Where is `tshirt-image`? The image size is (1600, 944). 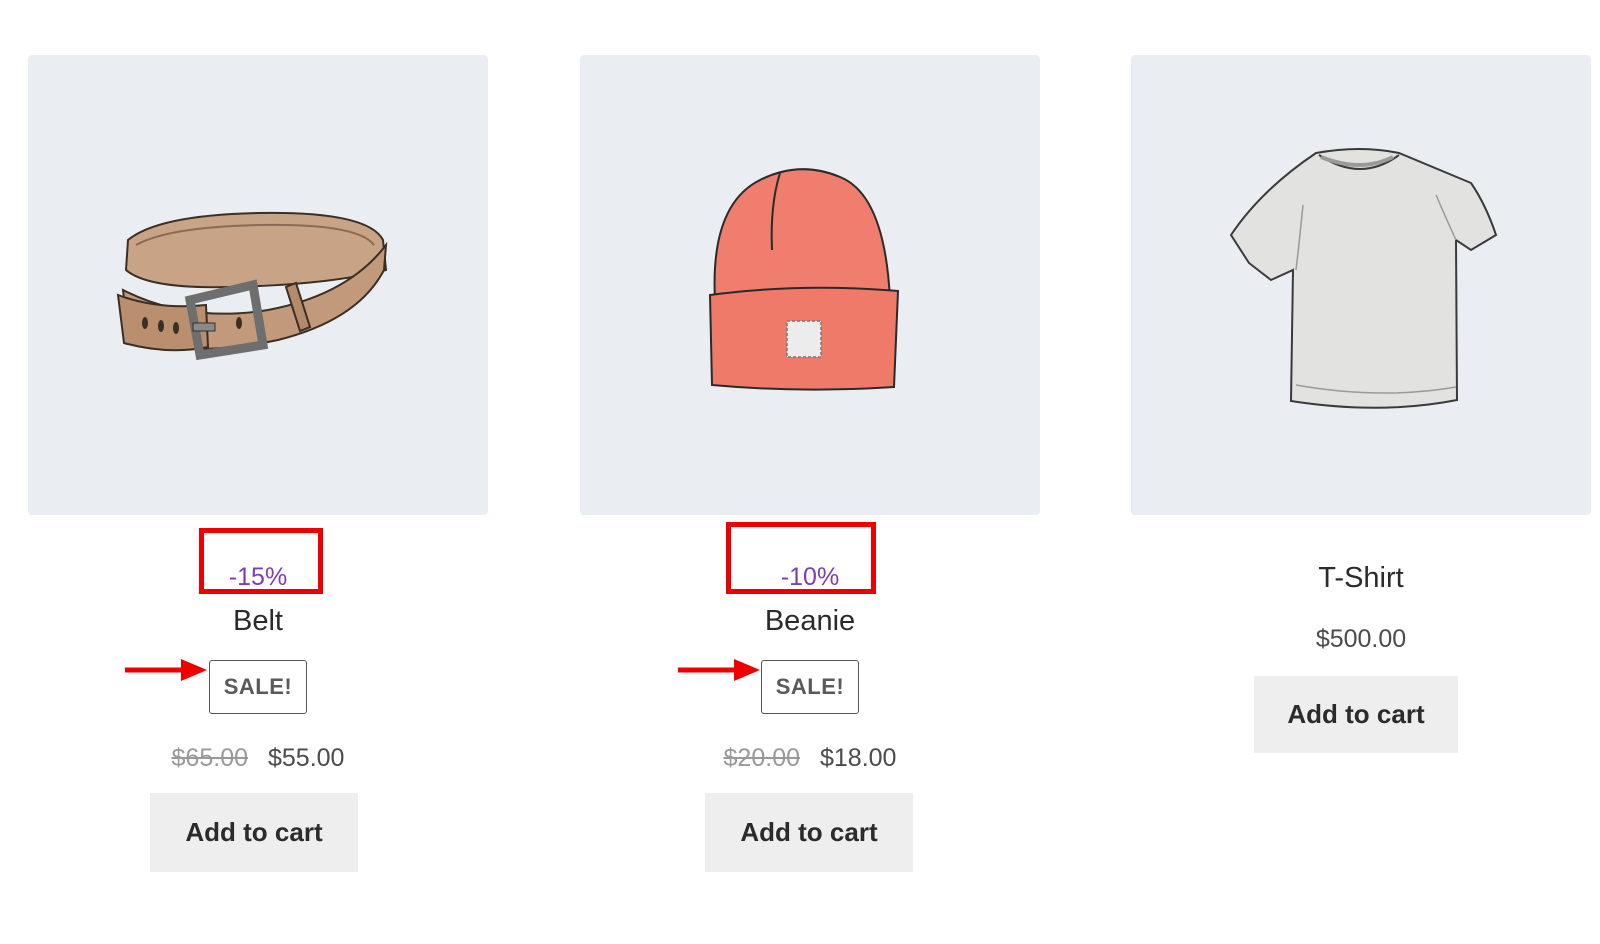 tshirt-image is located at coordinates (1361, 285).